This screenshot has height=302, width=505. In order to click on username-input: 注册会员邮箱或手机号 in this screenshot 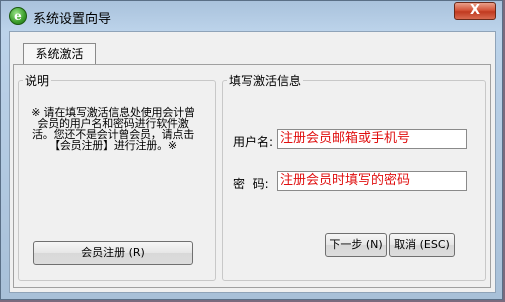, I will do `click(372, 139)`.